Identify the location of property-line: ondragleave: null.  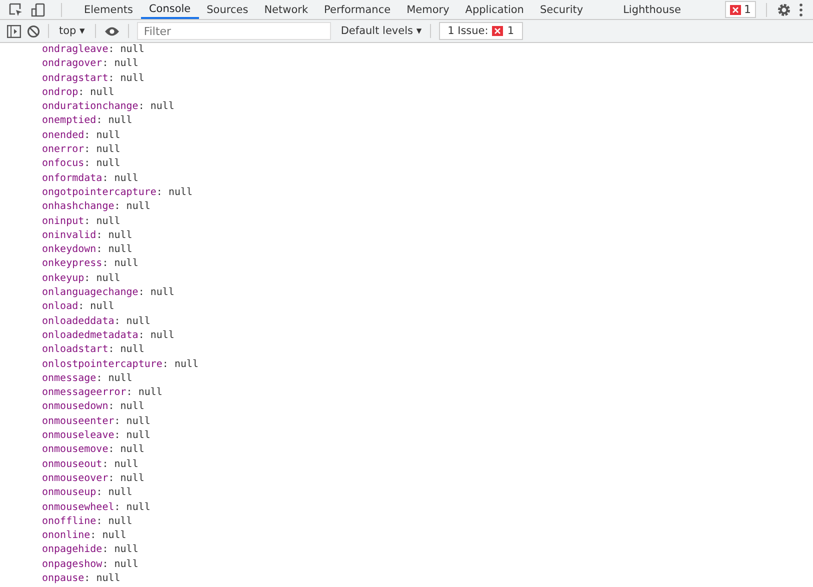
(94, 50).